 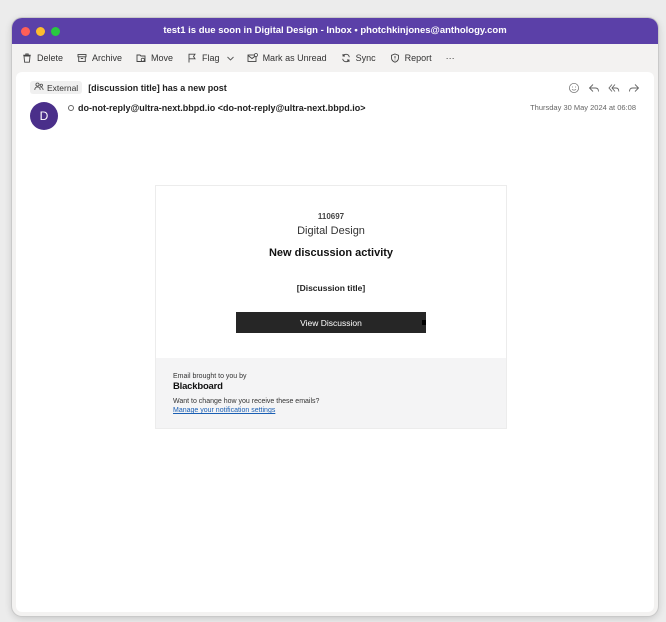 I want to click on mark-as-unread-label: Mark as Unread, so click(x=294, y=58).